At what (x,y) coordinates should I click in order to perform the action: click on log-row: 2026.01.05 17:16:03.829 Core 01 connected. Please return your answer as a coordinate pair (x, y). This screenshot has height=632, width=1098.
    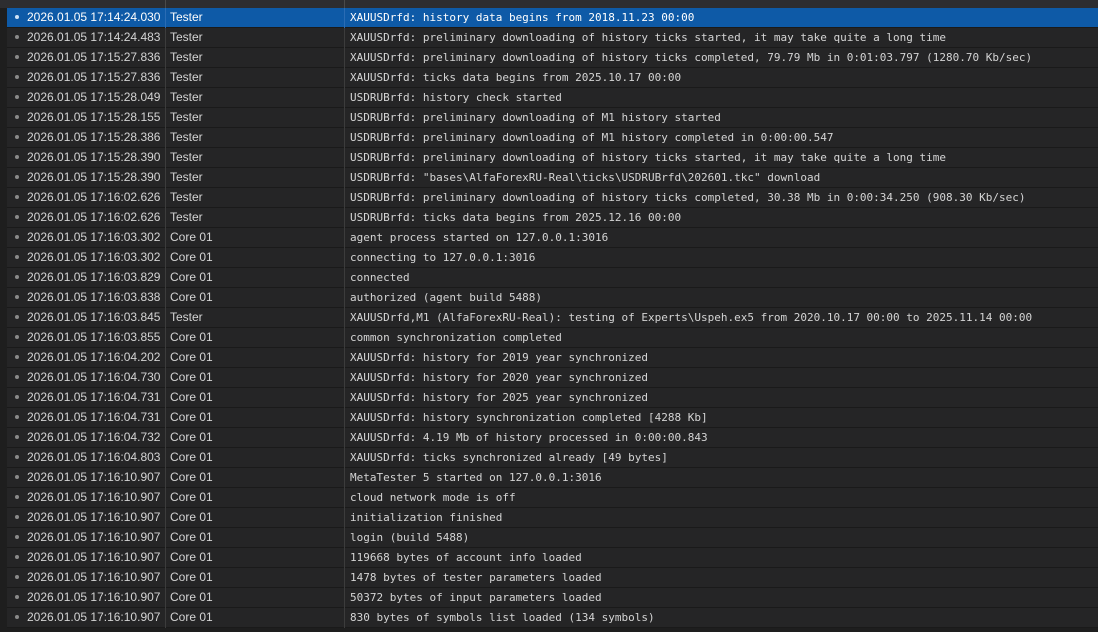
    Looking at the image, I should click on (549, 278).